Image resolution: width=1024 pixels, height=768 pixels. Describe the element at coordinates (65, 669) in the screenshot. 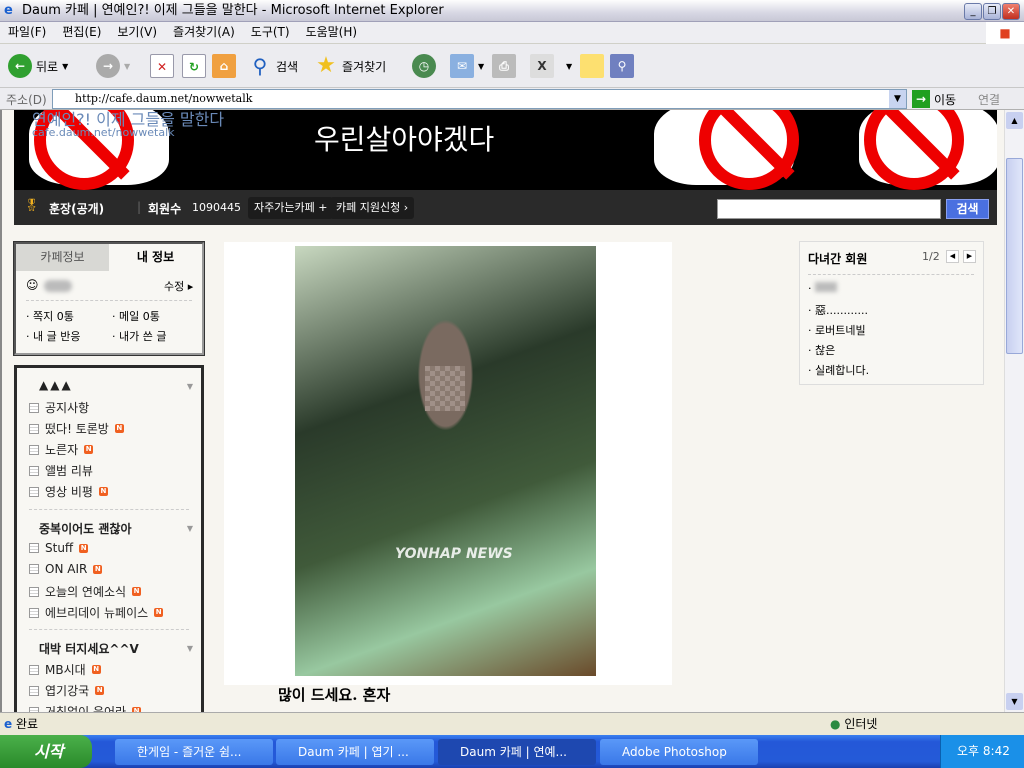

I see `board-item: MB시대 N` at that location.